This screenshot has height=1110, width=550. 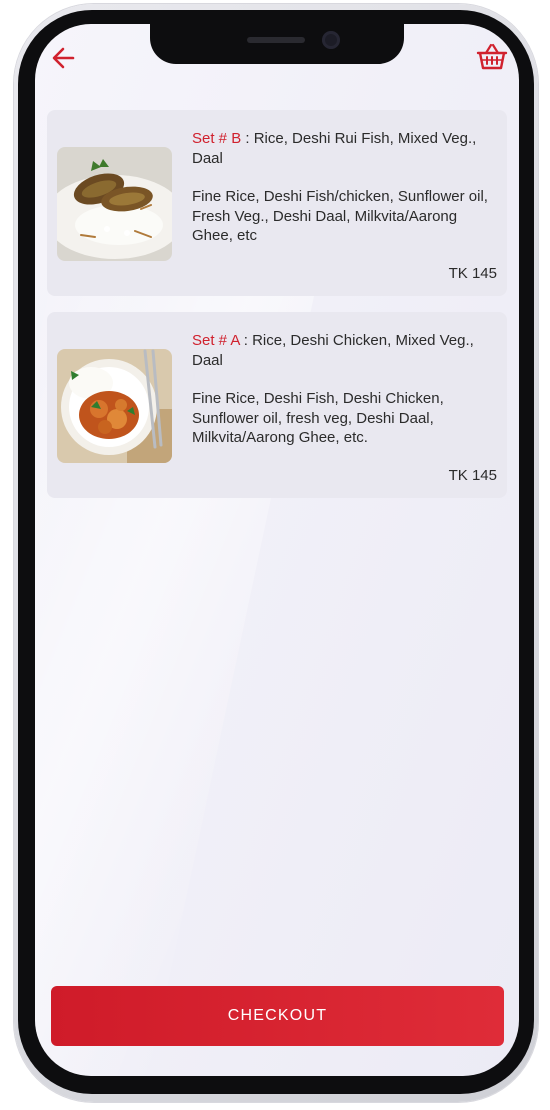 I want to click on set-name: Set # B, so click(x=217, y=138).